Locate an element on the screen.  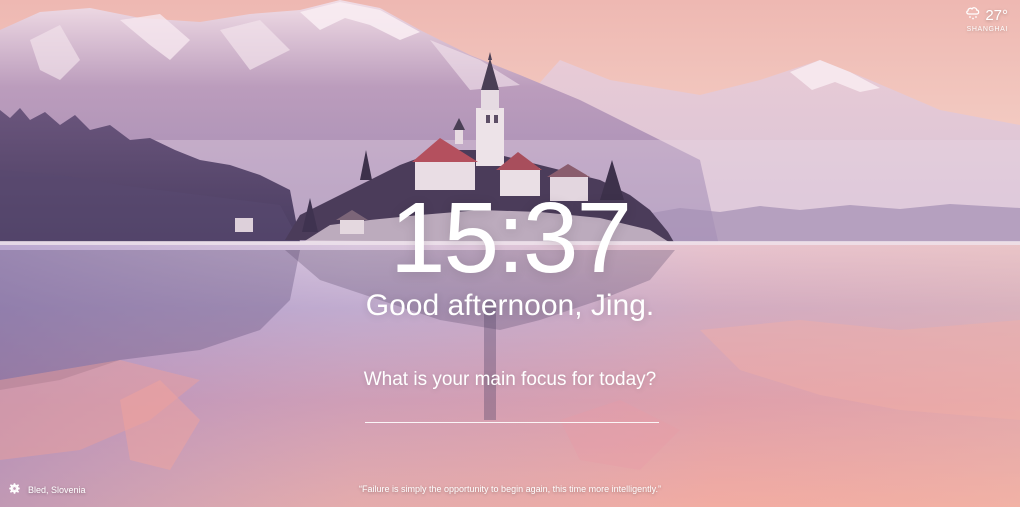
cloud-snow-icon is located at coordinates (973, 15).